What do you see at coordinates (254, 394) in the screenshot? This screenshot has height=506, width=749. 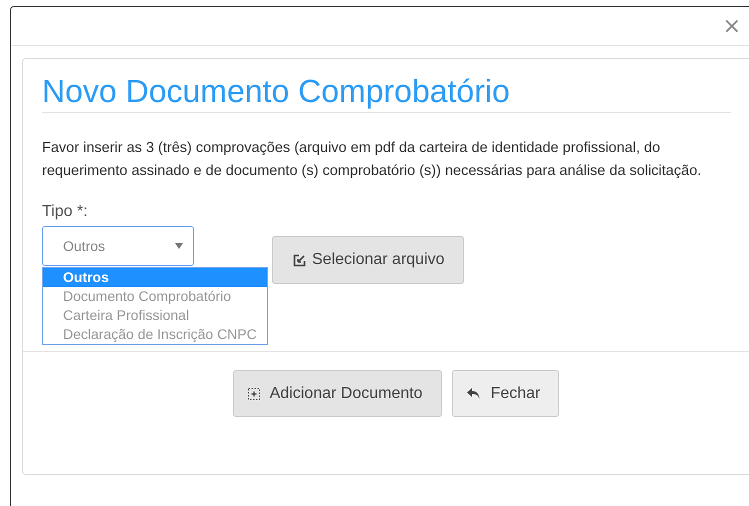 I see `plus-icon` at bounding box center [254, 394].